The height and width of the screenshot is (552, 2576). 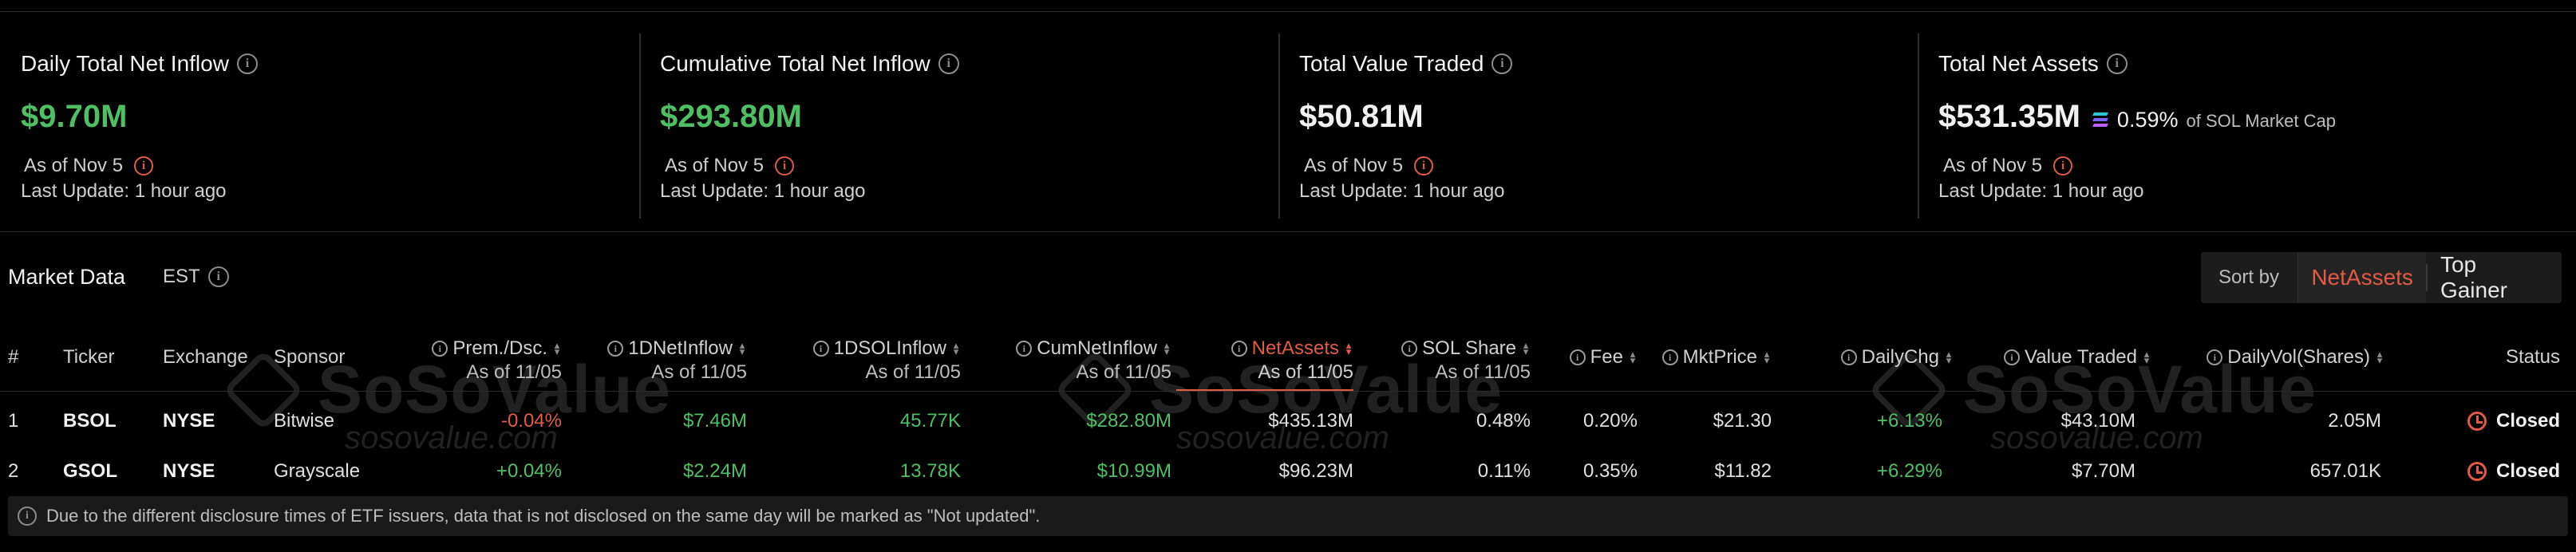 I want to click on row-cum-net-inflow: $10.99M, so click(x=1133, y=471).